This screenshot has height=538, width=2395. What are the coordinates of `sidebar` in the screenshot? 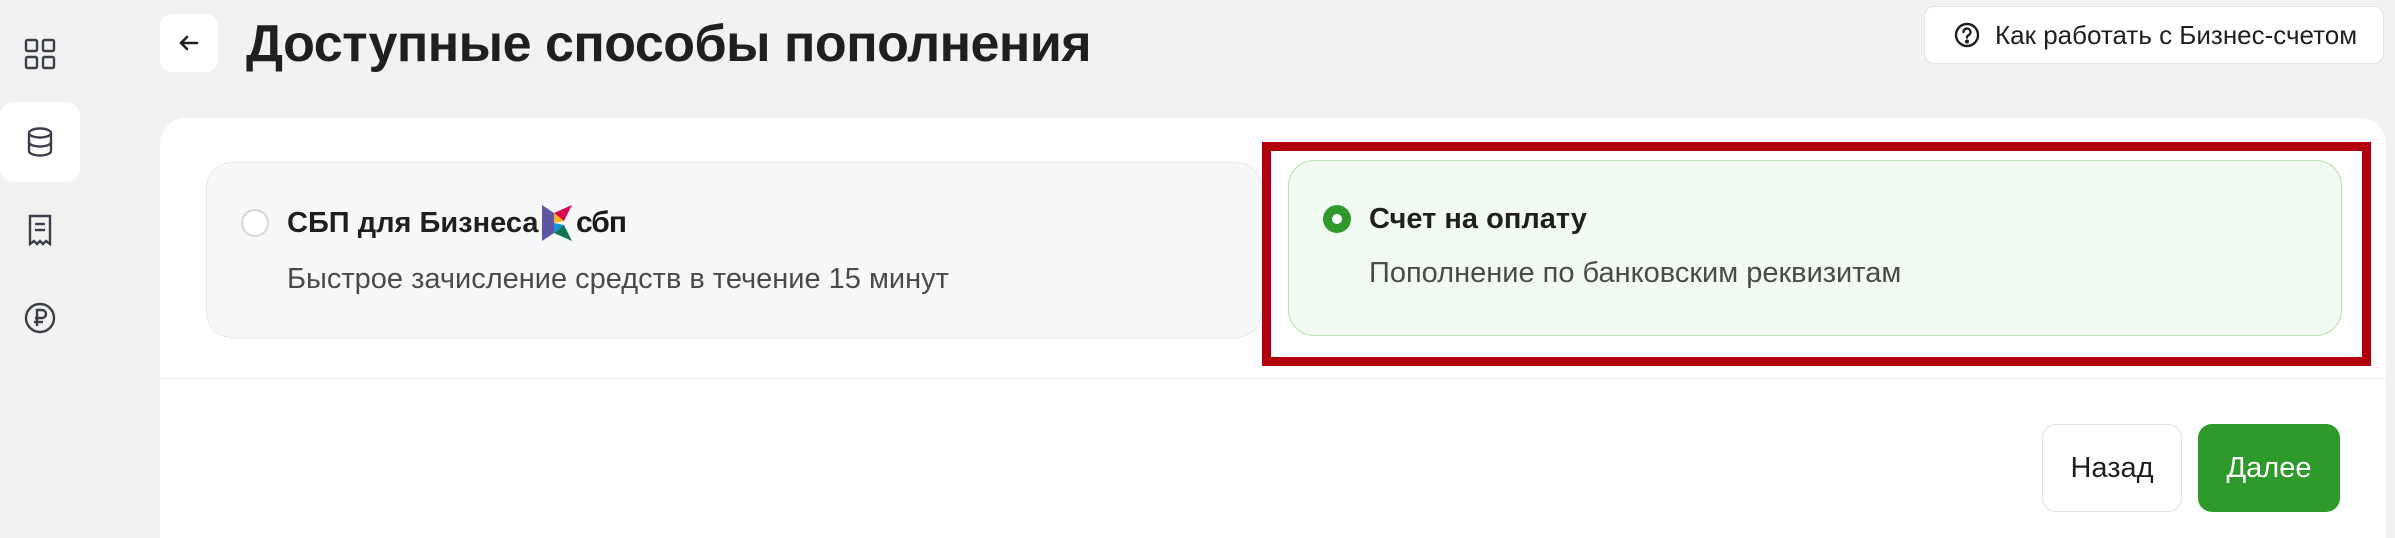 It's located at (40, 268).